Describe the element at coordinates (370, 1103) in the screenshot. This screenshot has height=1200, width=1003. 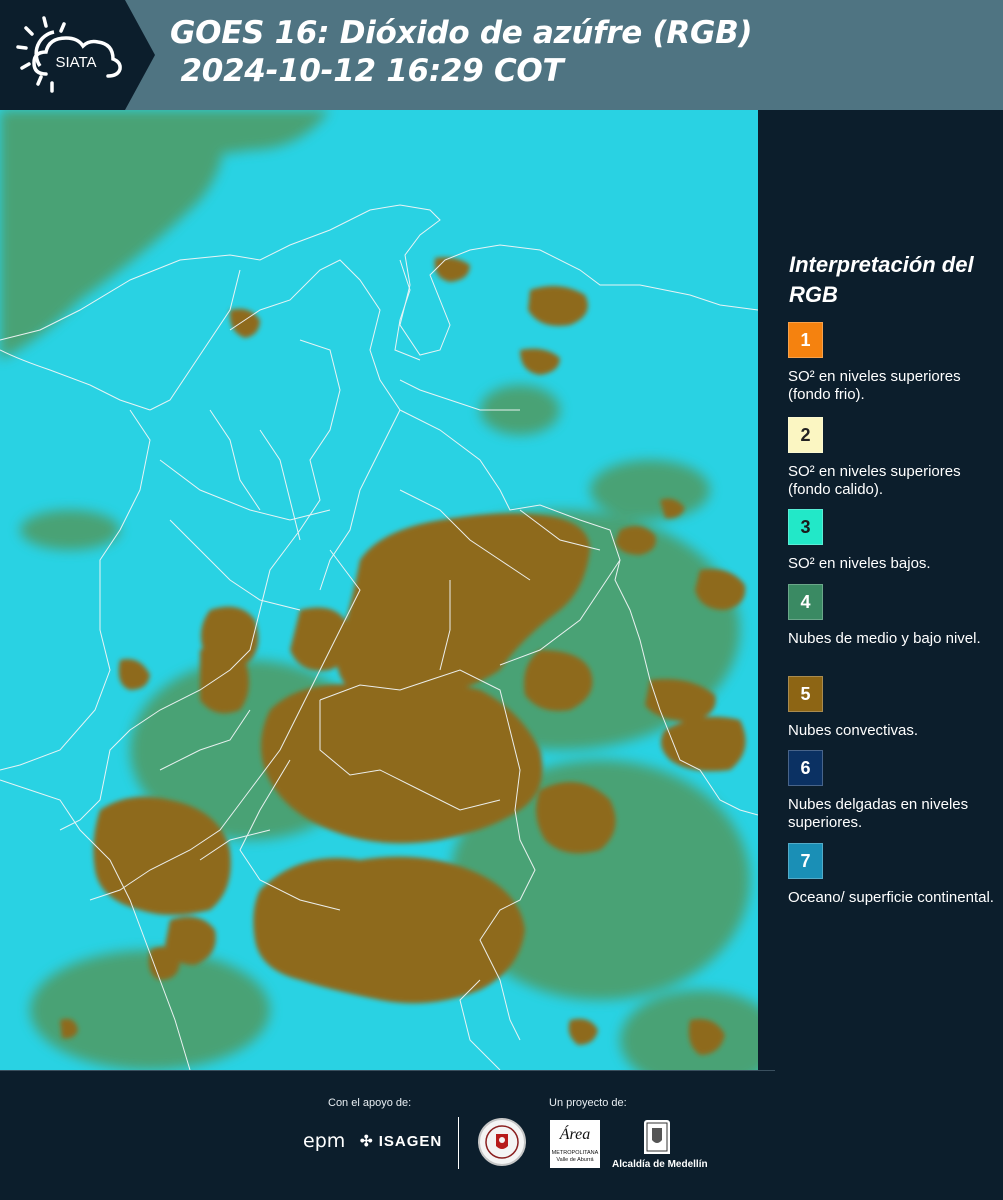
I see `support-label: Con el apoyo de:` at that location.